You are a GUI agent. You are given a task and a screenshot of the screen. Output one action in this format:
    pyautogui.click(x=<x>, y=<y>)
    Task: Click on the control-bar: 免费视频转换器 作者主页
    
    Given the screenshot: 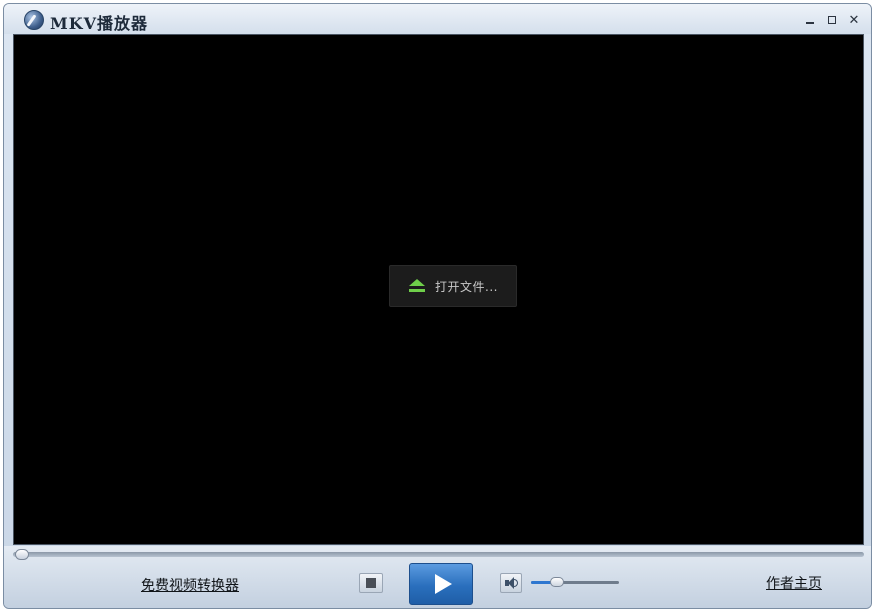 What is the action you would take?
    pyautogui.click(x=437, y=577)
    